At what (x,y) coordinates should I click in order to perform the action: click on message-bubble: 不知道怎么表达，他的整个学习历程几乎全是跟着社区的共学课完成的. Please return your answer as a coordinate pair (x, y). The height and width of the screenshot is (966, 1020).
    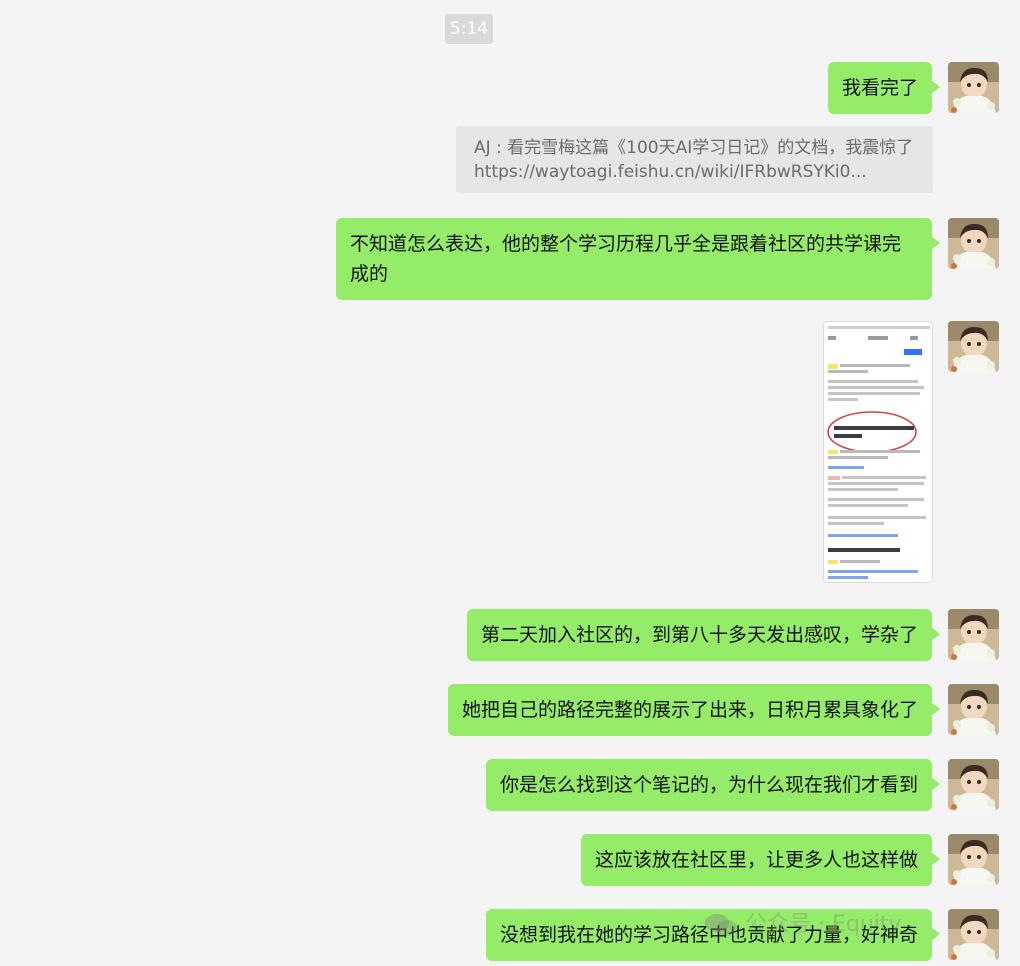
    Looking at the image, I should click on (638, 259).